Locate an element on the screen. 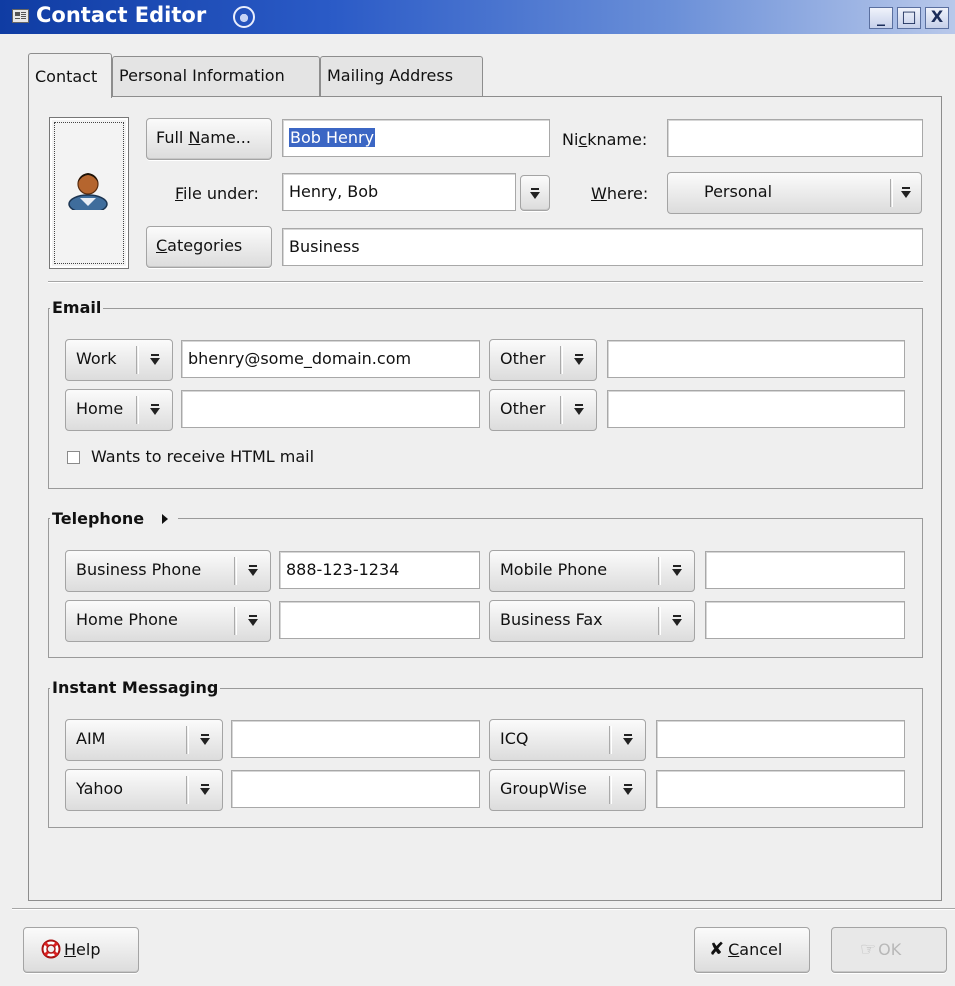  window-title: Contact Editor is located at coordinates (121, 15).